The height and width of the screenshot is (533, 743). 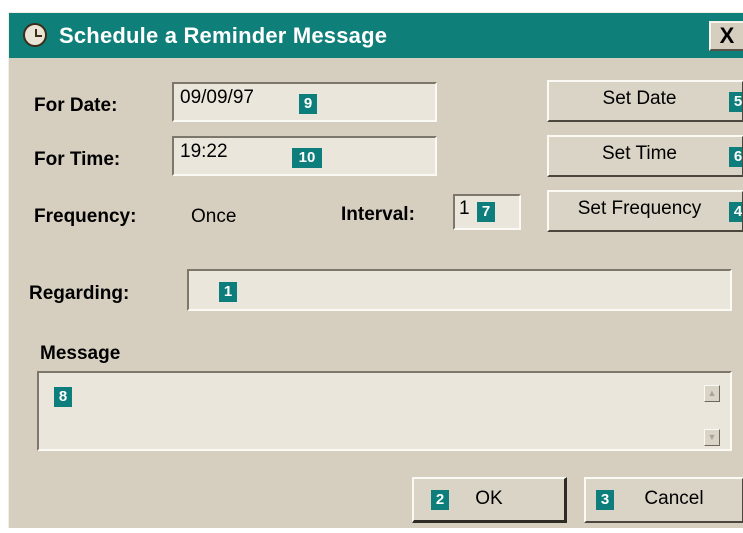 What do you see at coordinates (735, 157) in the screenshot?
I see `set-time-tag: 6` at bounding box center [735, 157].